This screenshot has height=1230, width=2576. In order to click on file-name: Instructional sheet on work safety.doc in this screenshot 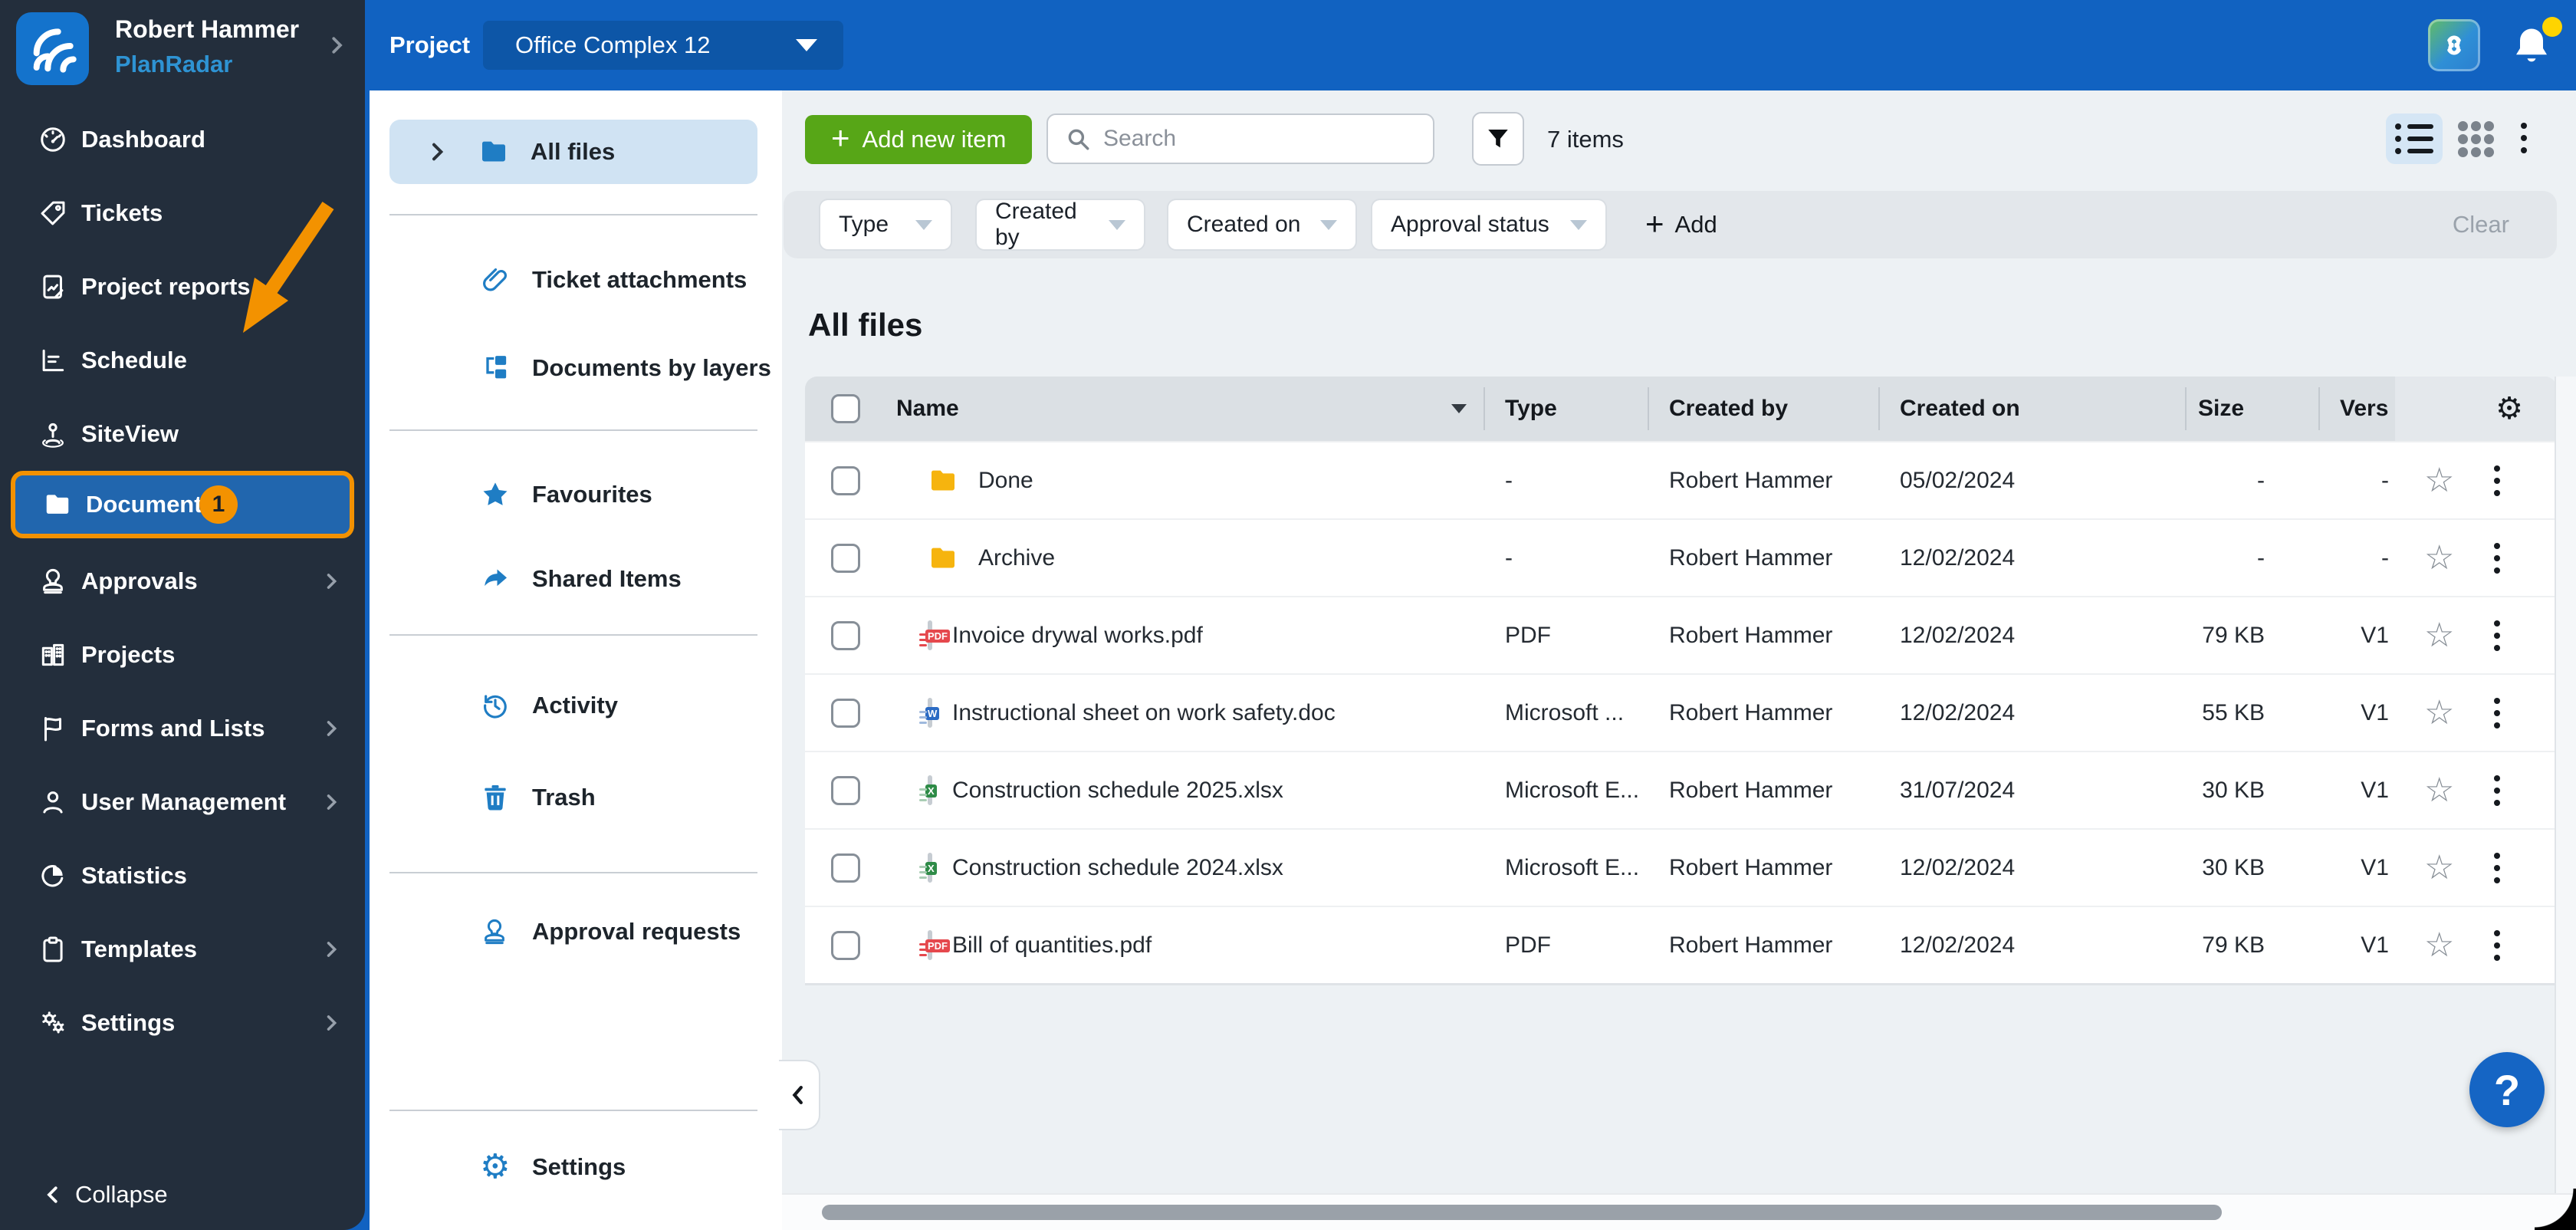, I will do `click(1144, 712)`.